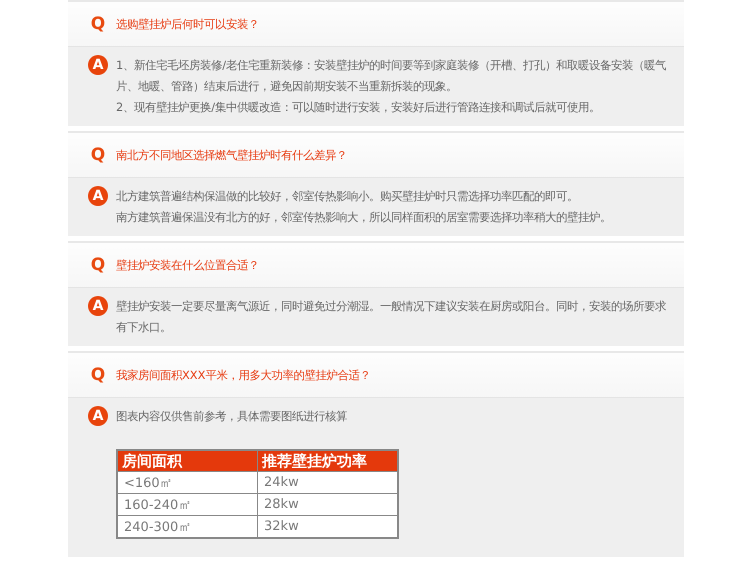 The width and height of the screenshot is (750, 568). What do you see at coordinates (187, 505) in the screenshot?
I see `table-cell: 160-240㎡` at bounding box center [187, 505].